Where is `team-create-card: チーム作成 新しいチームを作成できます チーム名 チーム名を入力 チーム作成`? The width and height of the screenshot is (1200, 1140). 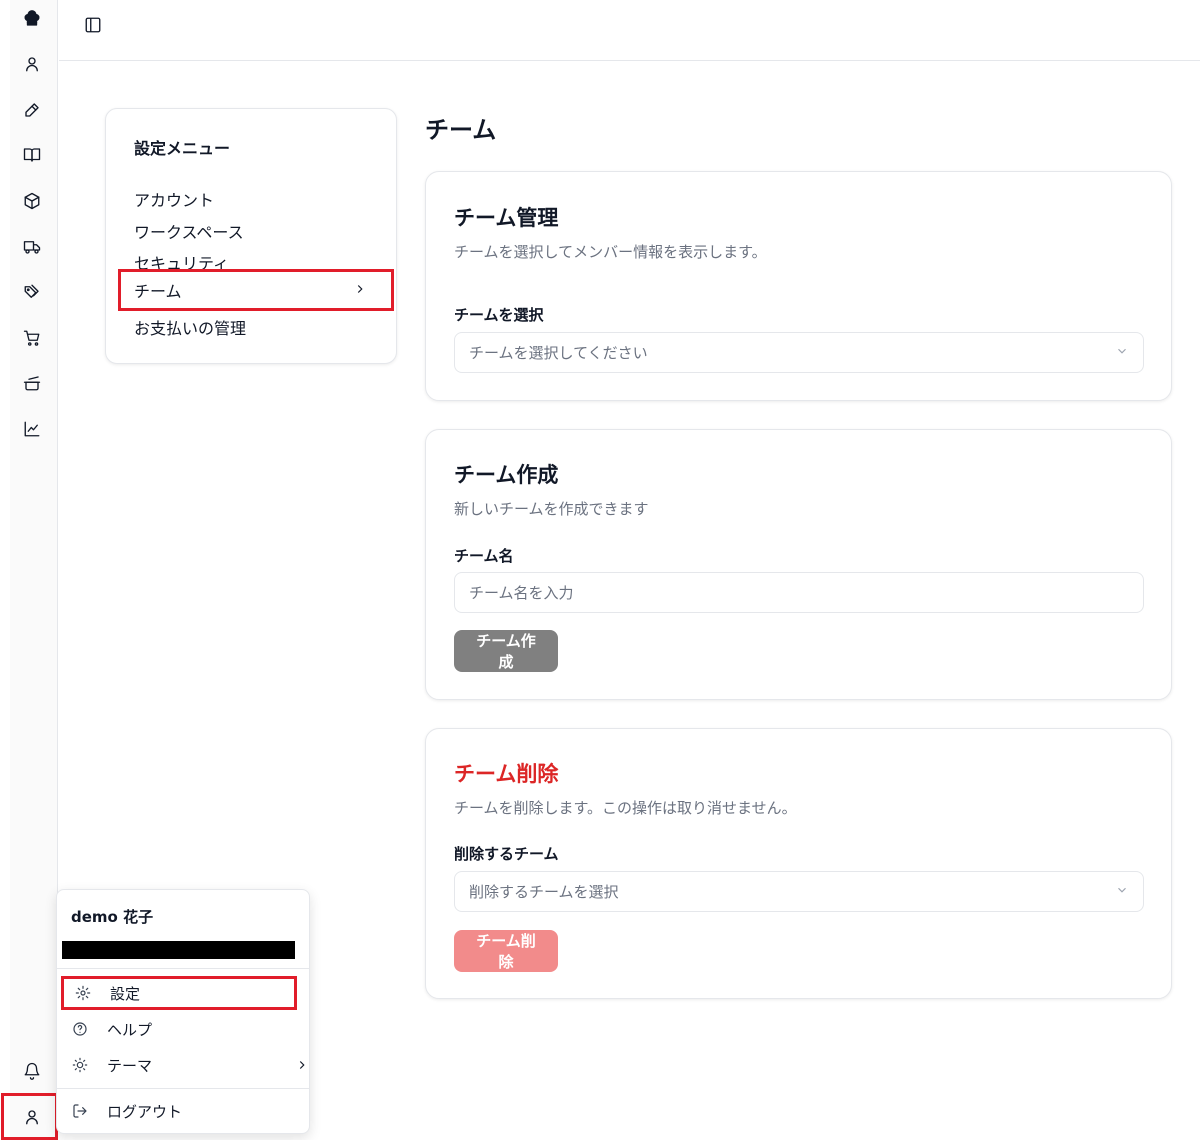 team-create-card: チーム作成 新しいチームを作成できます チーム名 チーム名を入力 チーム作成 is located at coordinates (798, 564).